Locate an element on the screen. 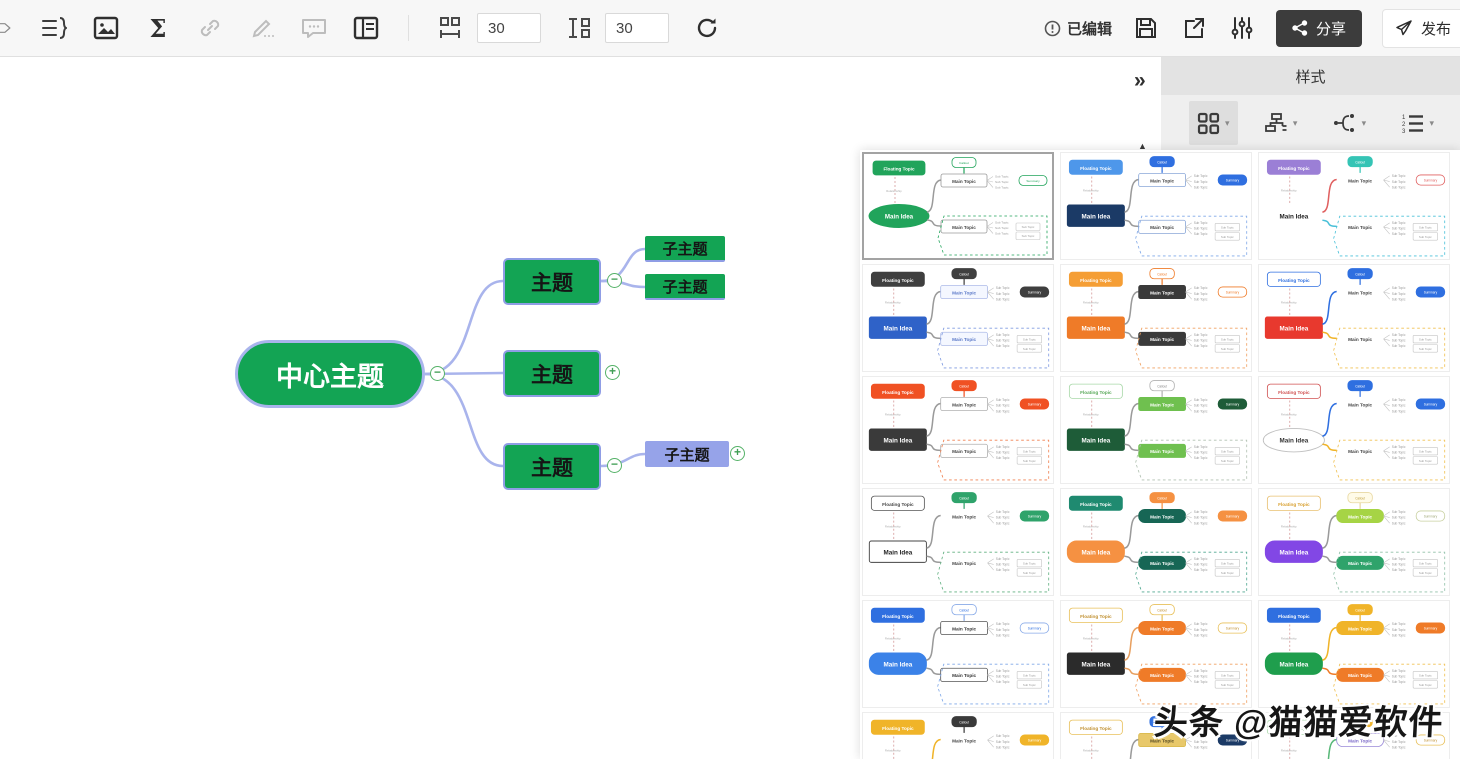 The height and width of the screenshot is (759, 1460). formula-icon: Σ is located at coordinates (158, 28).